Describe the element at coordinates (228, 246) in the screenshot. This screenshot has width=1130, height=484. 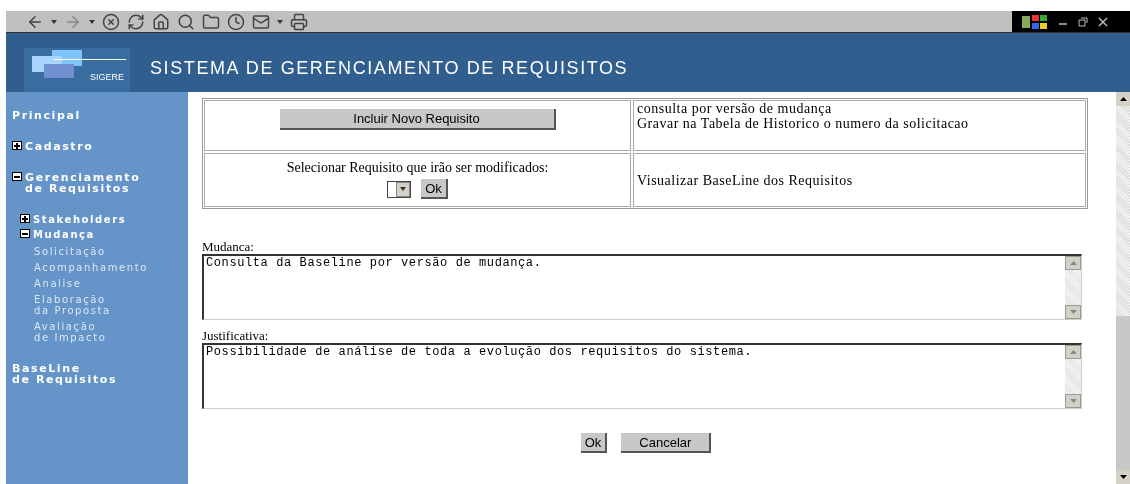
I see `field-label: Mudanca:` at that location.